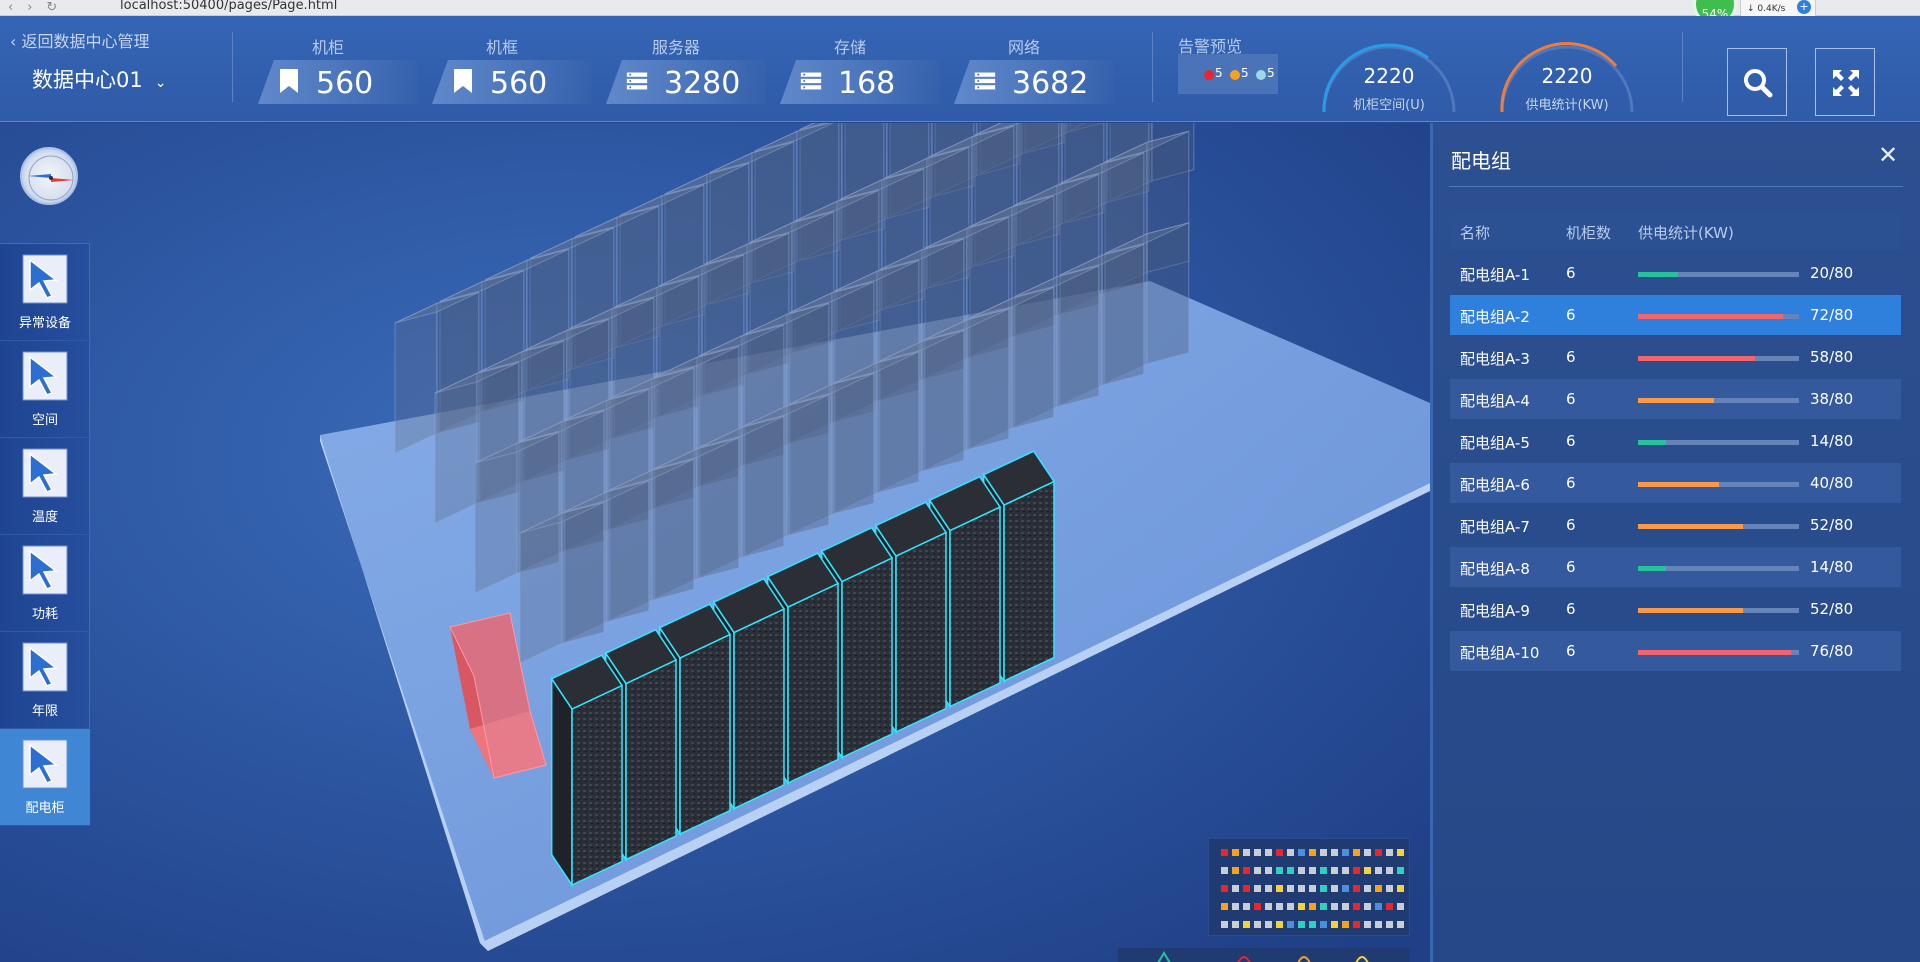 The width and height of the screenshot is (1920, 962). I want to click on server-cabinet-side, so click(561, 782).